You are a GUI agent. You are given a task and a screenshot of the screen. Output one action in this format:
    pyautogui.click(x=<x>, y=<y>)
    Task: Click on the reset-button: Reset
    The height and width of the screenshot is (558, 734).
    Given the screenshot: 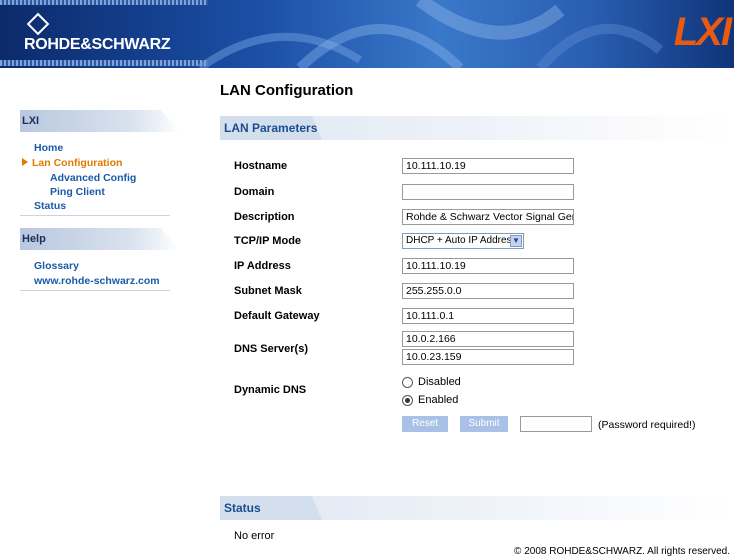 What is the action you would take?
    pyautogui.click(x=425, y=424)
    